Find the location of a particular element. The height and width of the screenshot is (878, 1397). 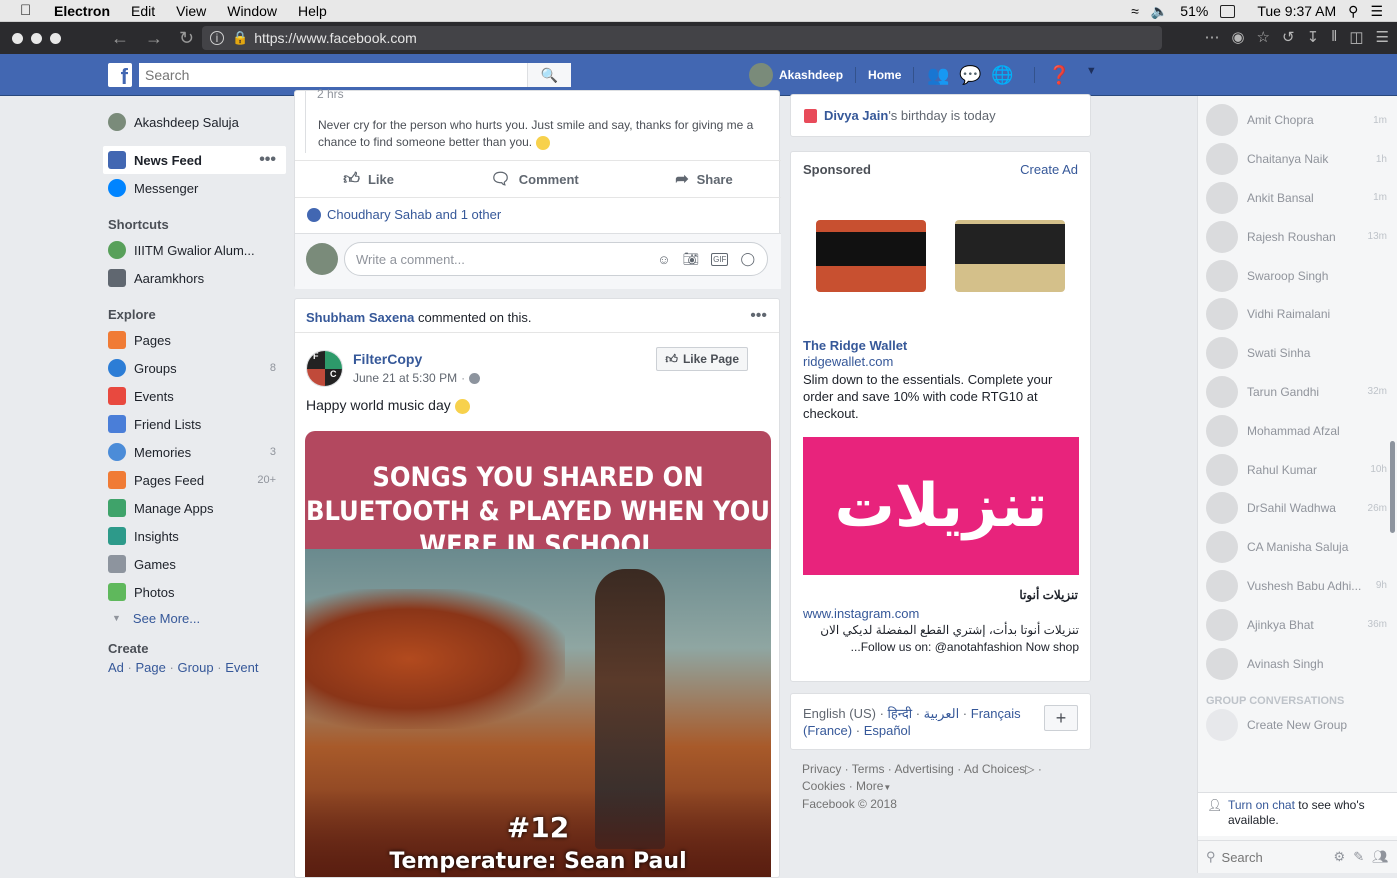

sidebar-item-manage-apps: Manage Apps is located at coordinates (193, 508).